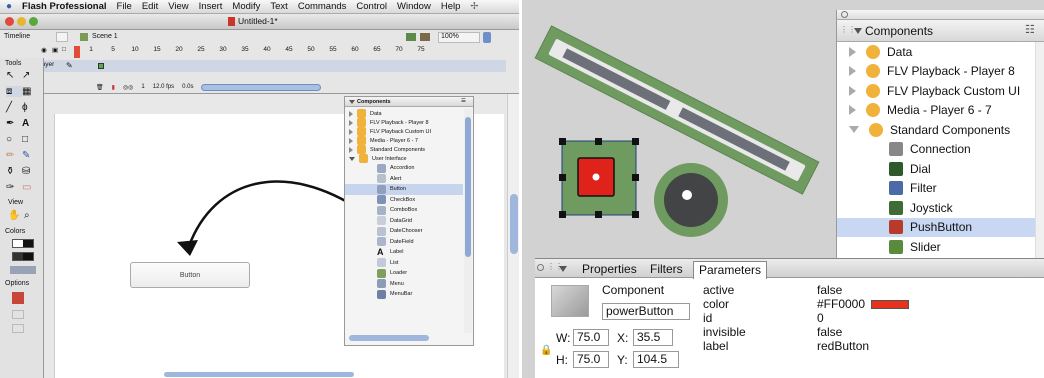 This screenshot has height=378, width=1044. What do you see at coordinates (562, 214) in the screenshot?
I see `selection-handle-bl` at bounding box center [562, 214].